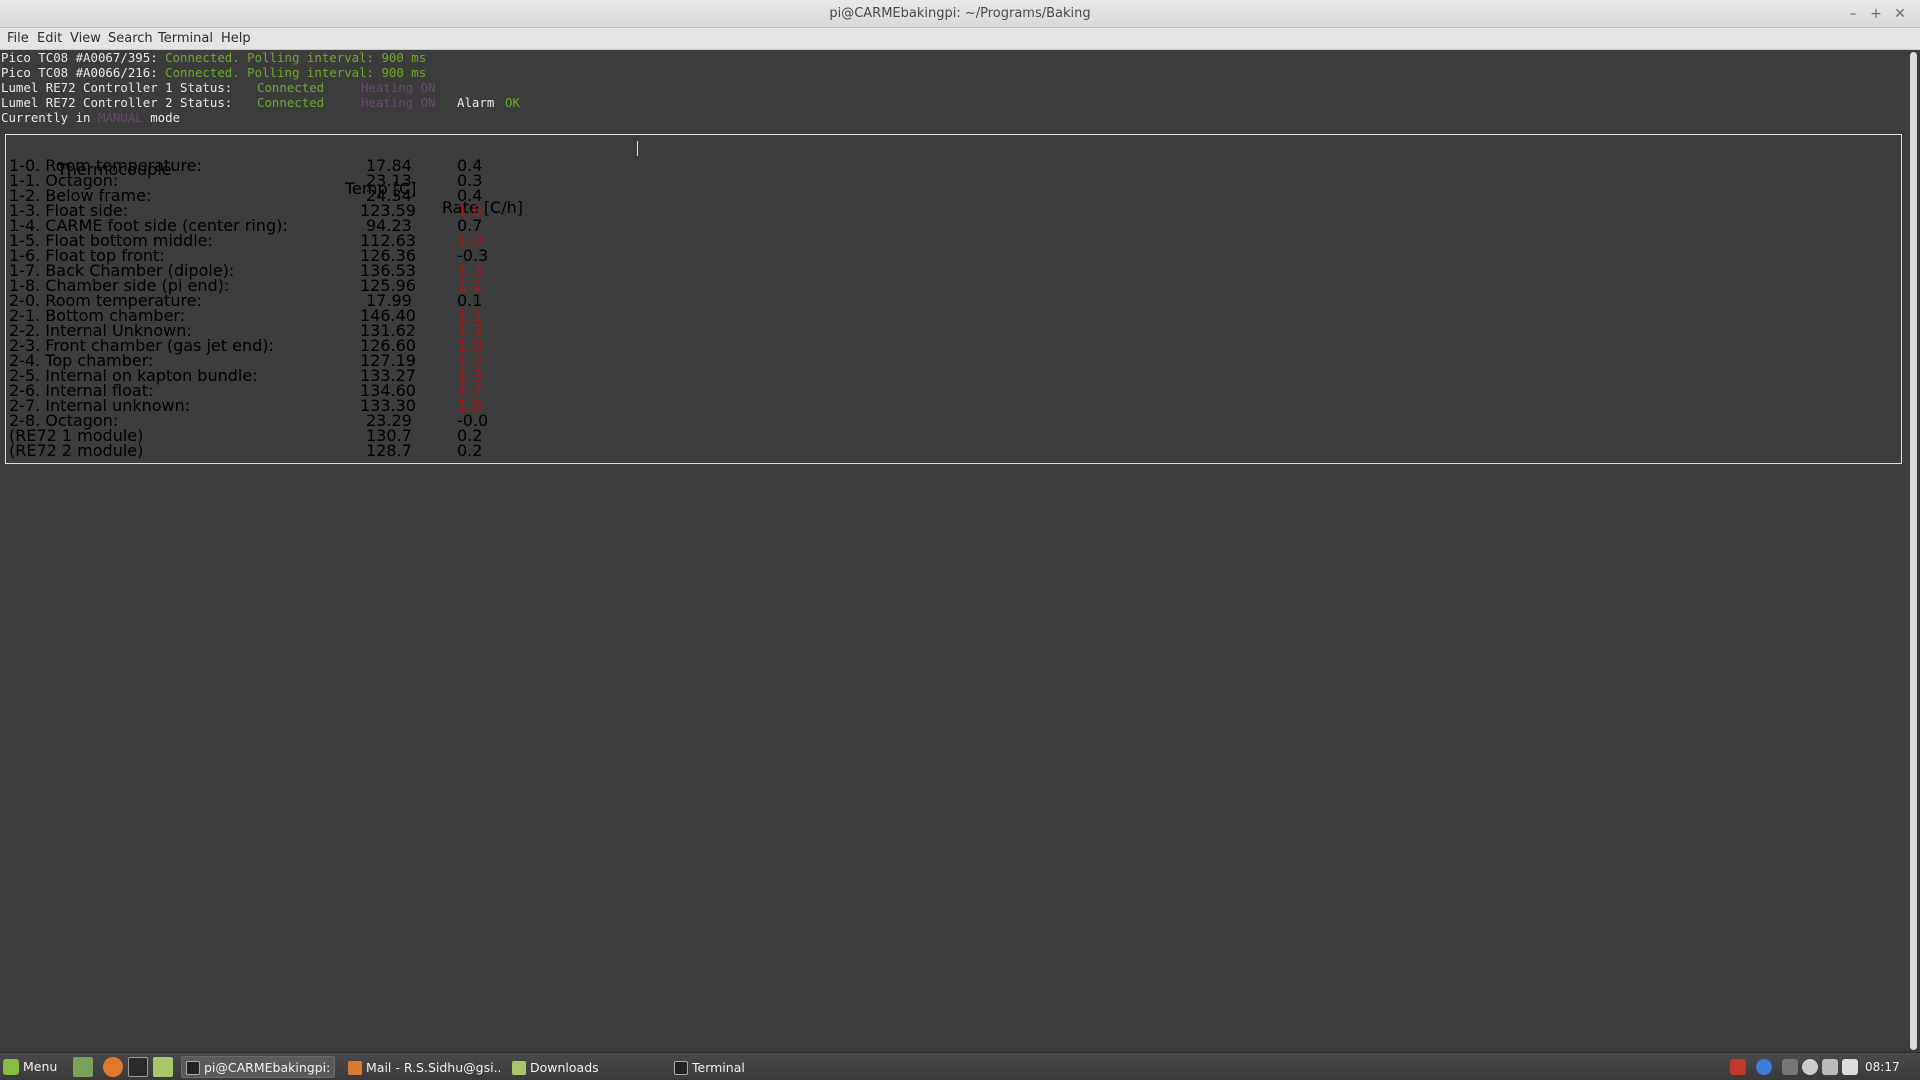  What do you see at coordinates (519, 1067) in the screenshot?
I see `folder-icon` at bounding box center [519, 1067].